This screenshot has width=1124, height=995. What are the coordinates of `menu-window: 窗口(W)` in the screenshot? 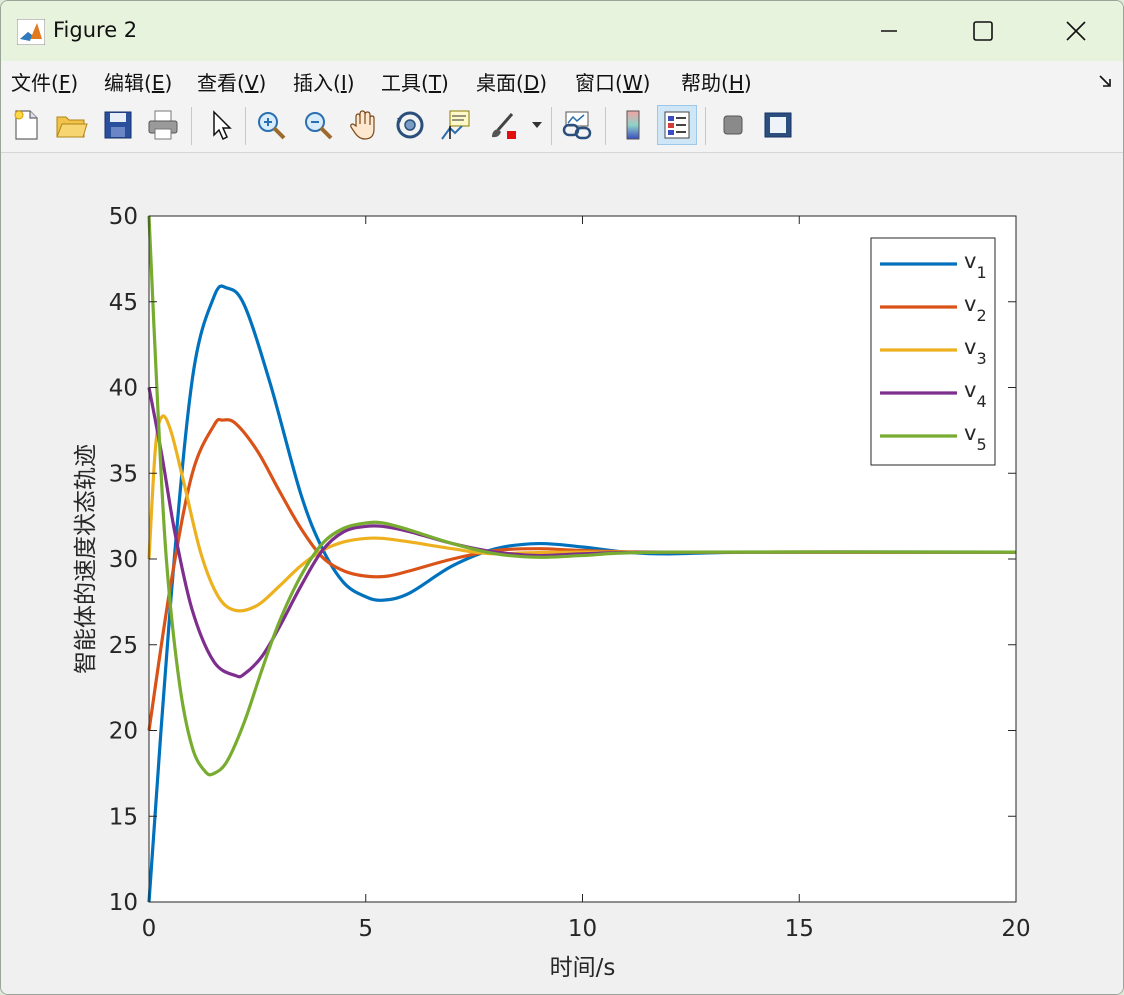 It's located at (612, 81).